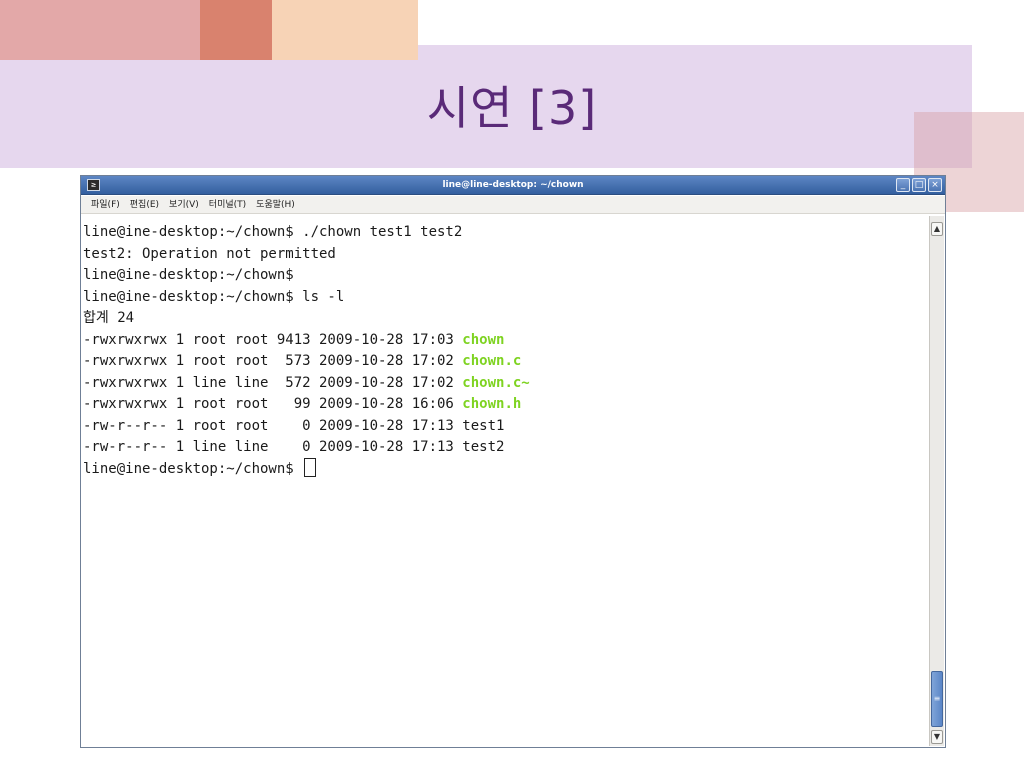 This screenshot has height=768, width=1024. Describe the element at coordinates (937, 737) in the screenshot. I see `scroll-down-icon: ▼` at that location.